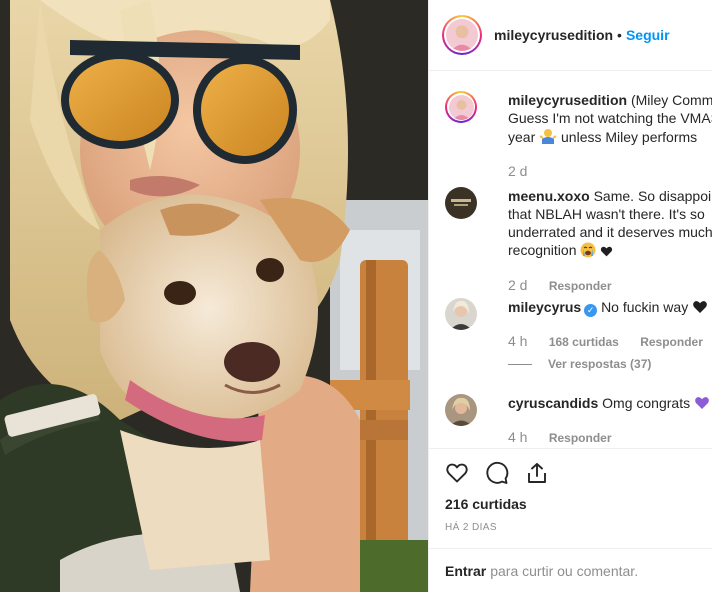 The image size is (712, 592). What do you see at coordinates (600, 364) in the screenshot?
I see `view-replies-label: Ver respostas (37)` at bounding box center [600, 364].